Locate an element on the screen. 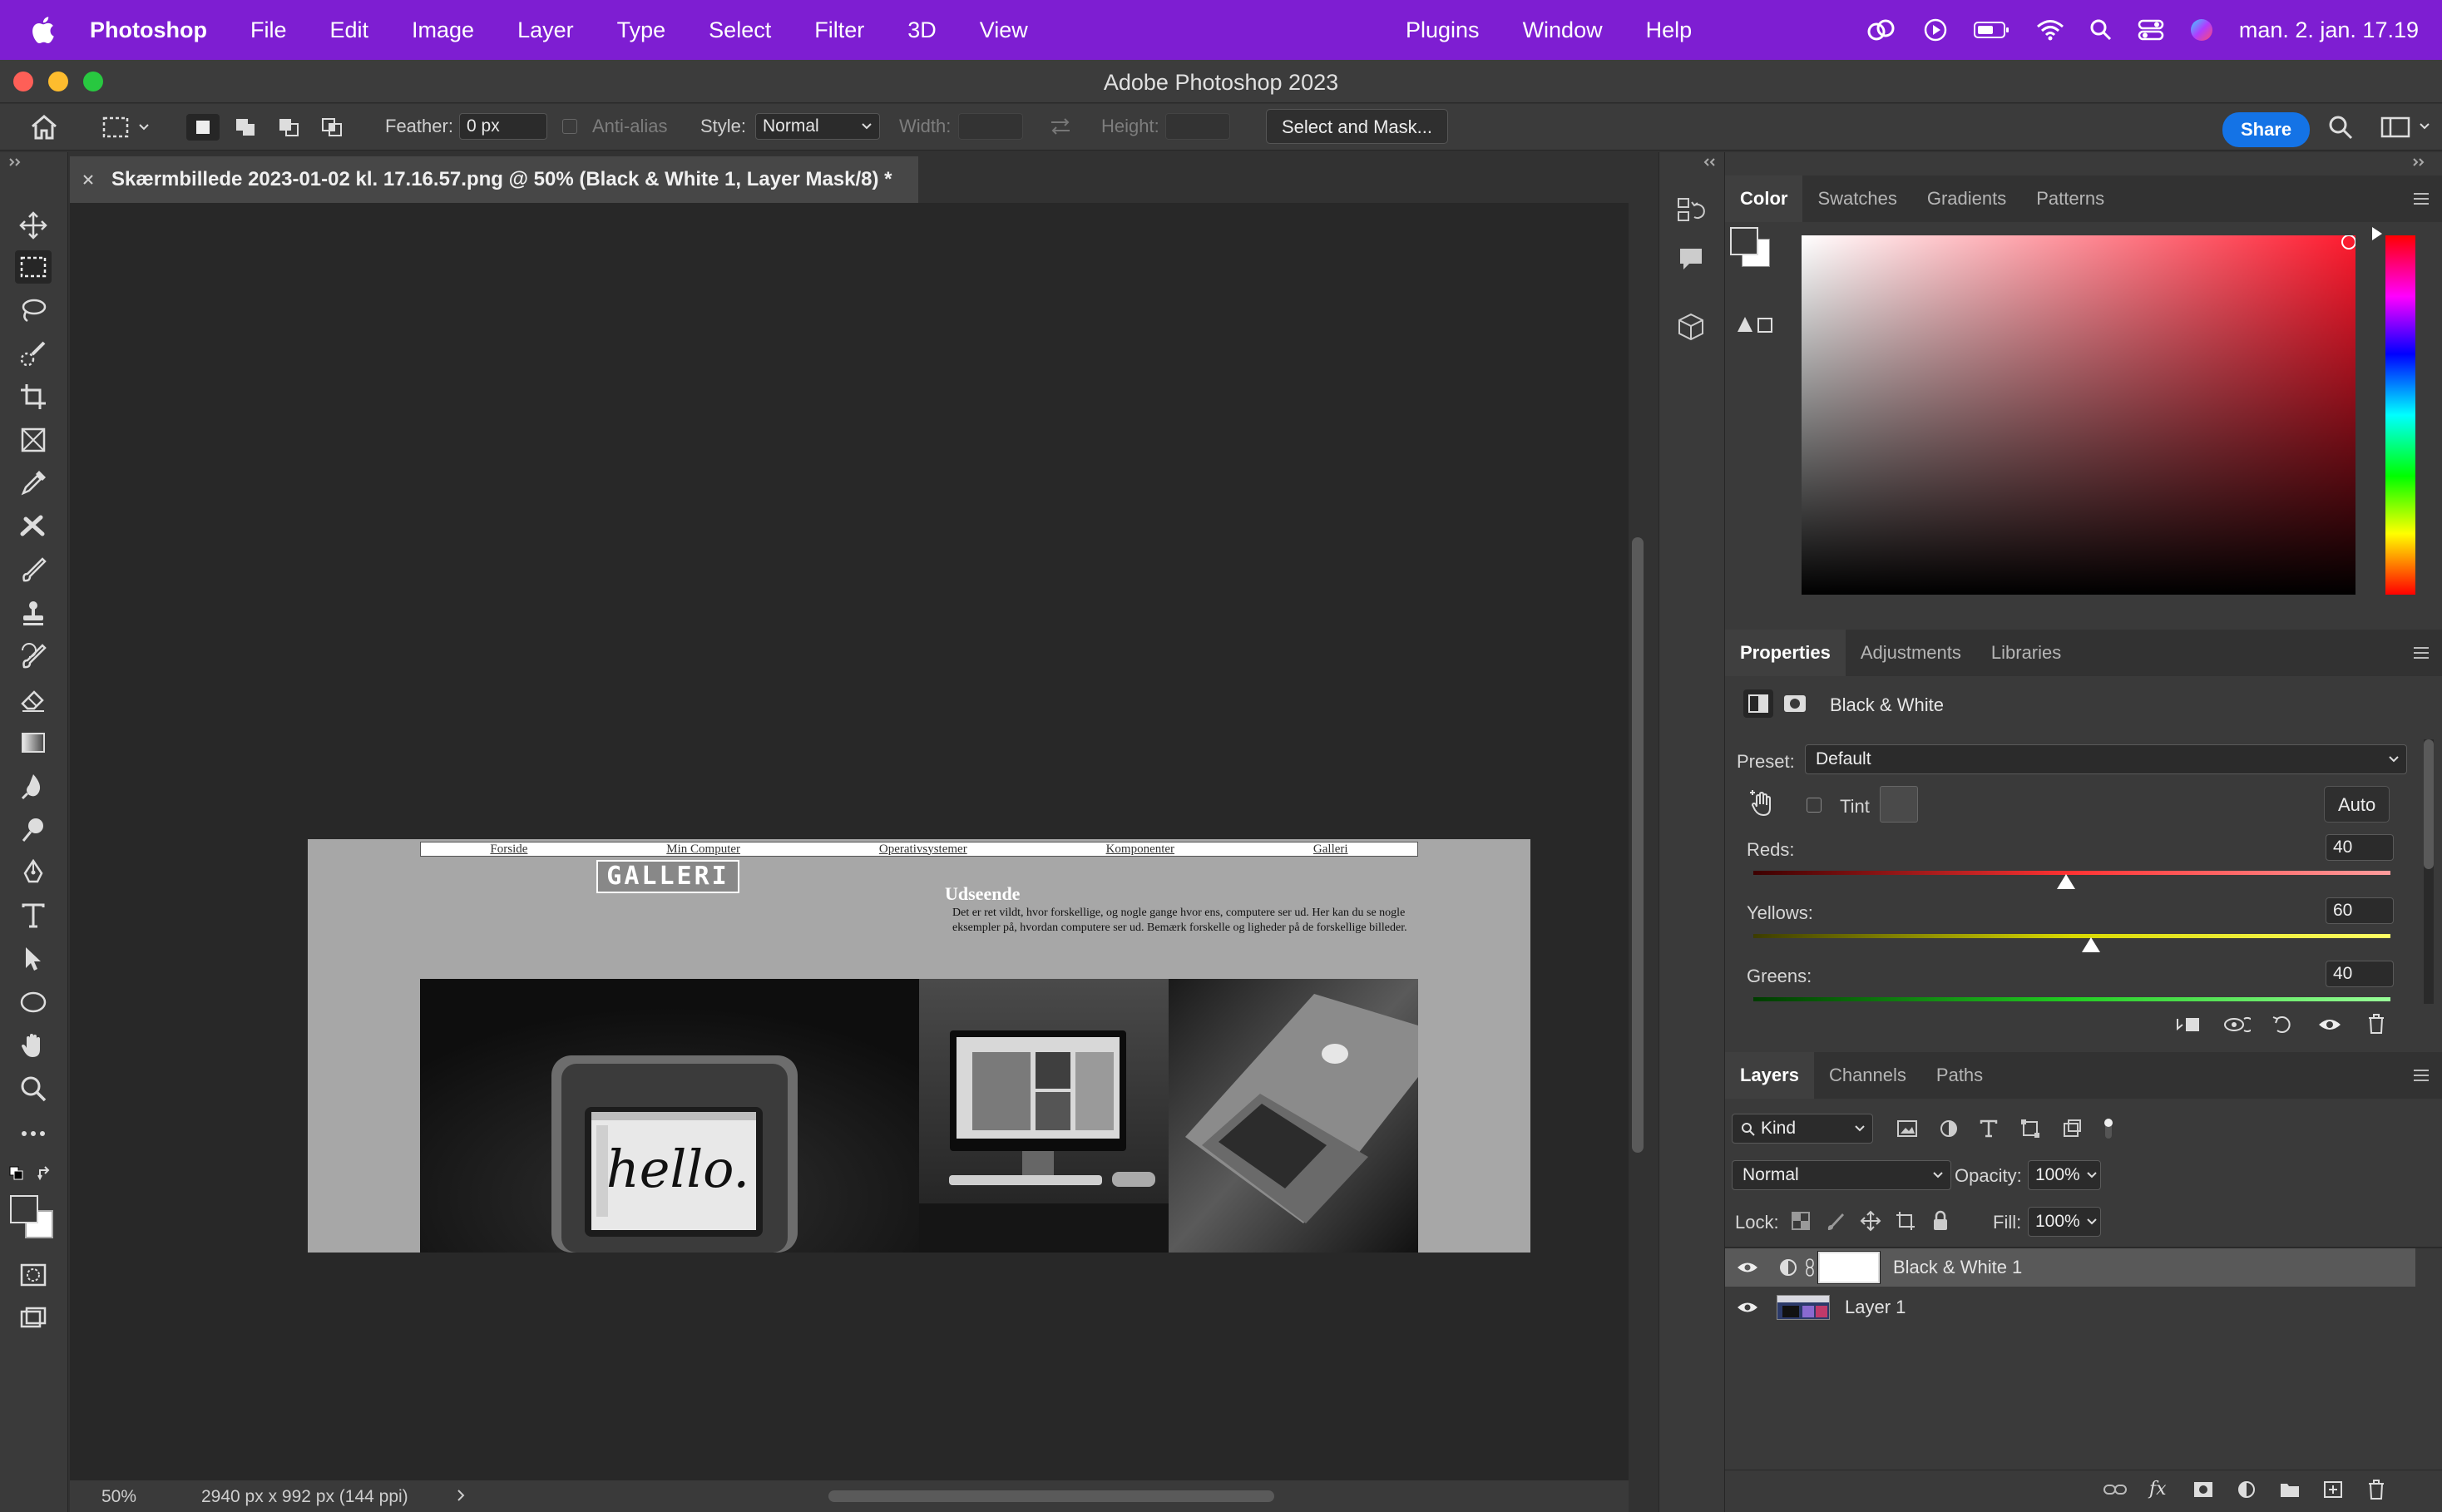  auto-button: Auto is located at coordinates (2357, 804).